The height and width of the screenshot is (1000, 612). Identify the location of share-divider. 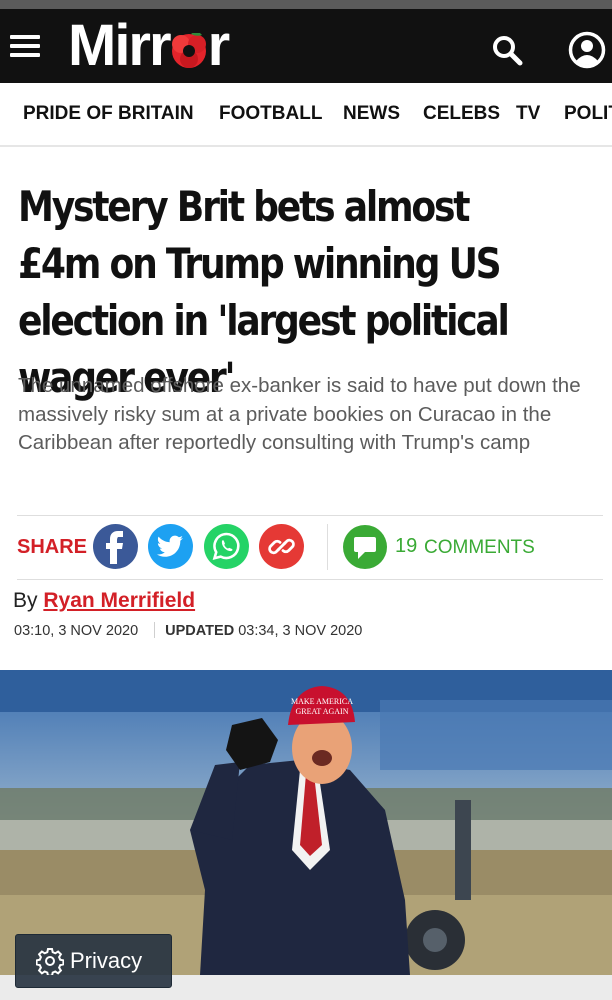
(327, 547).